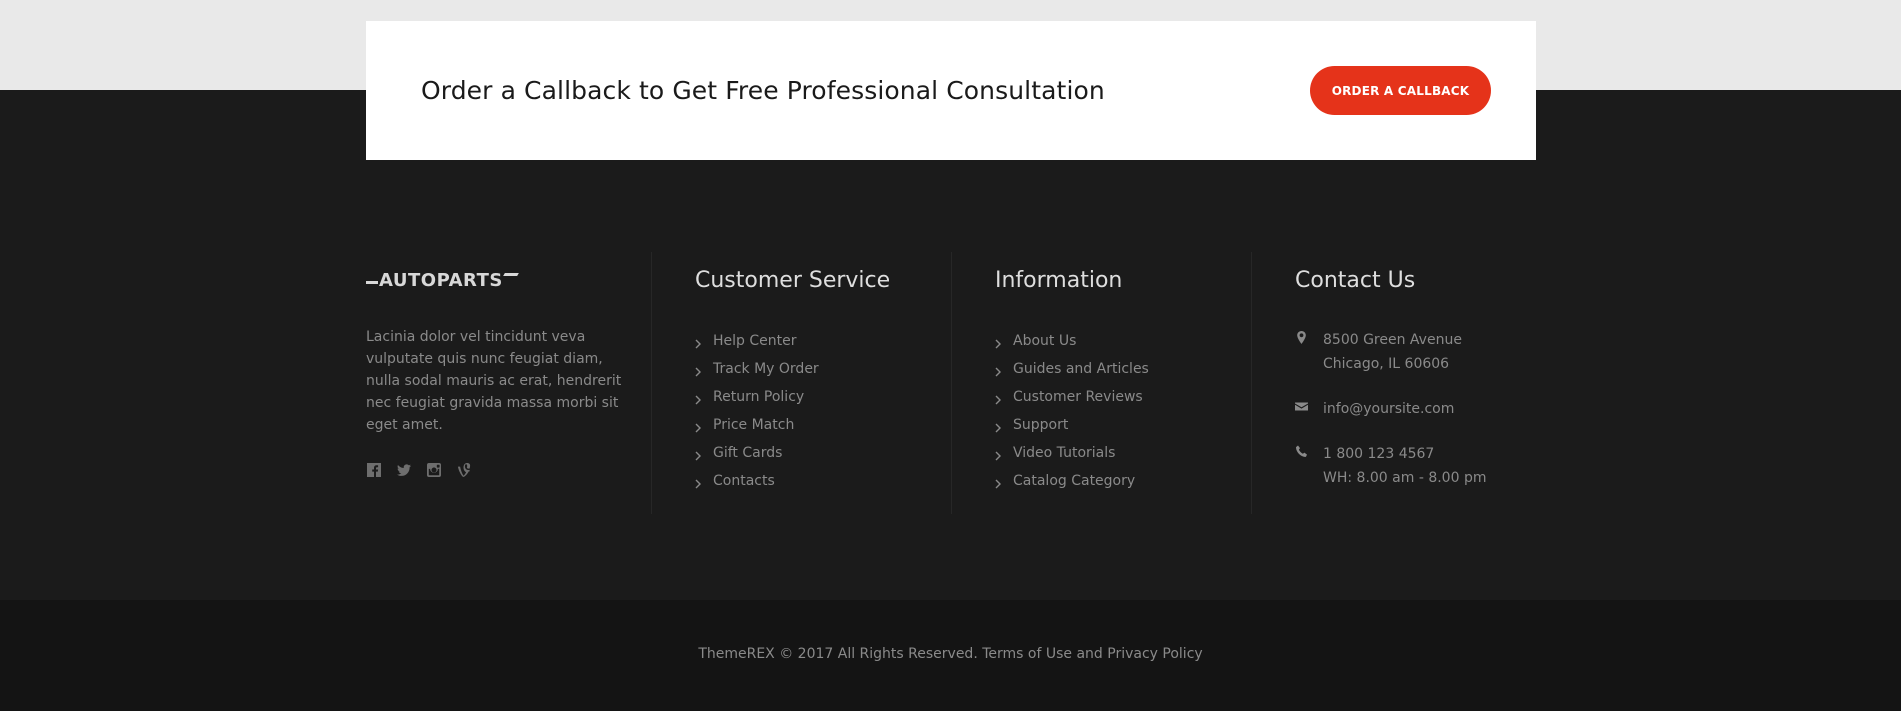 Image resolution: width=1901 pixels, height=711 pixels. I want to click on phone-number: 1 800 123 4567, so click(1404, 454).